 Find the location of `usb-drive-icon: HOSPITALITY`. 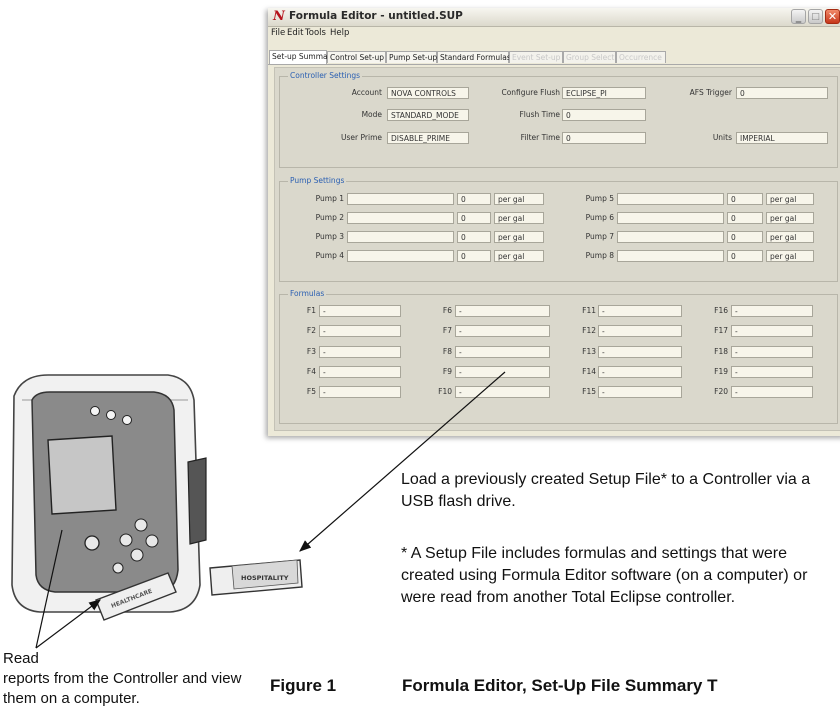

usb-drive-icon: HOSPITALITY is located at coordinates (256, 577).